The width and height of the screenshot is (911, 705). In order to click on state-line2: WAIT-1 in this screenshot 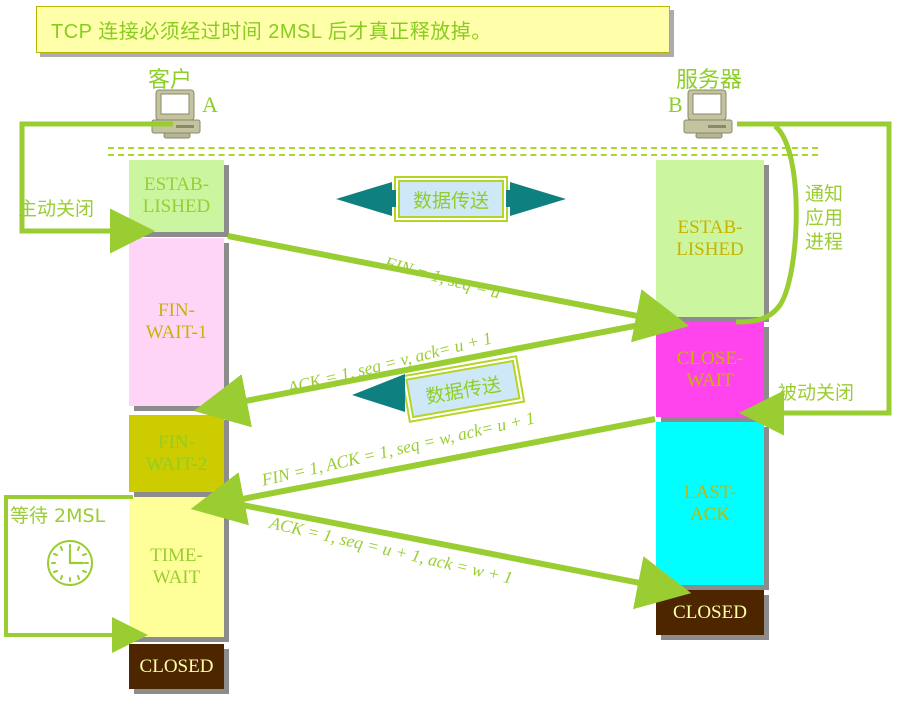, I will do `click(176, 332)`.